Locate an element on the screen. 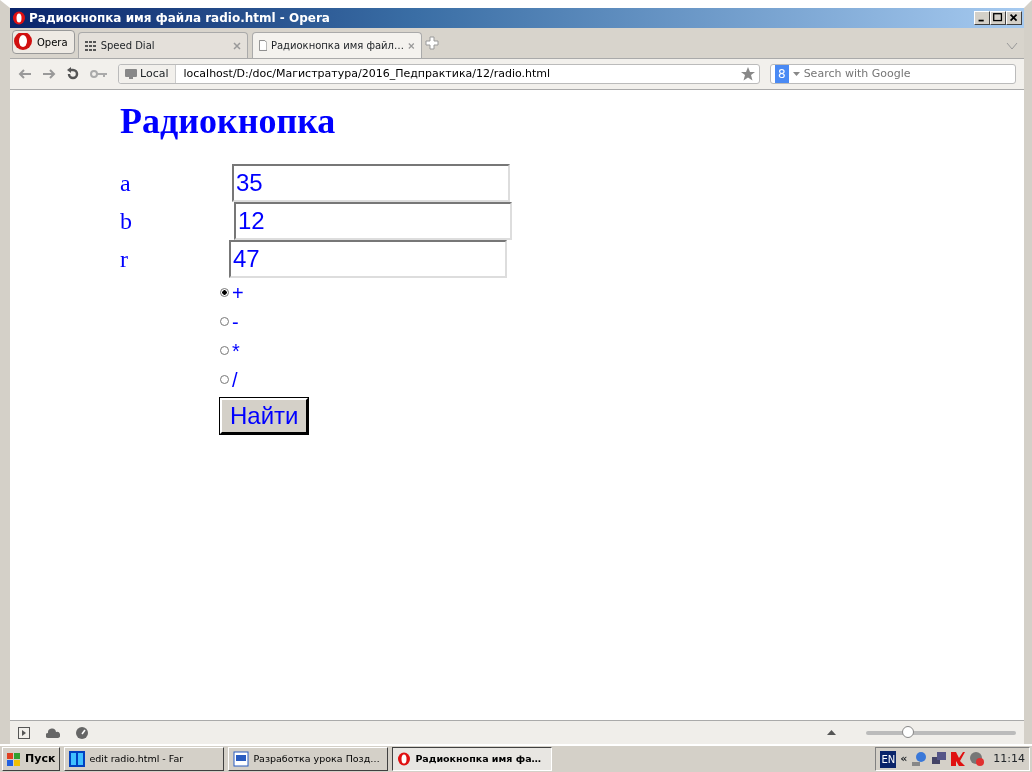  tab: Speed Dial is located at coordinates (162, 45).